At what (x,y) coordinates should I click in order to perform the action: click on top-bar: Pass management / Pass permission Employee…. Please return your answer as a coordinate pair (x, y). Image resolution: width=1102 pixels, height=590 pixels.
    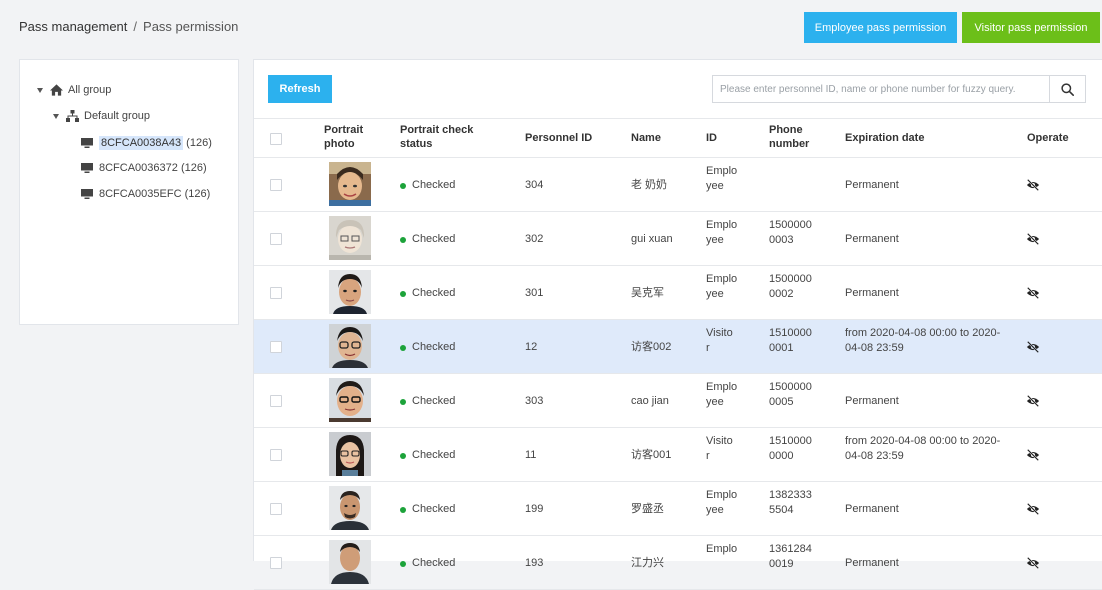
    Looking at the image, I should click on (551, 26).